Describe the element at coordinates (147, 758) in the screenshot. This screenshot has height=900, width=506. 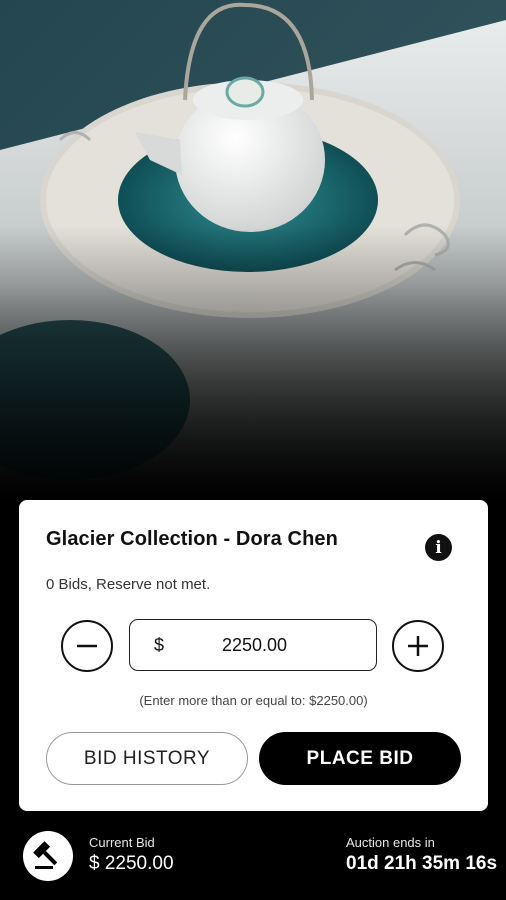
I see `bid-history-button: BID HISTORY` at that location.